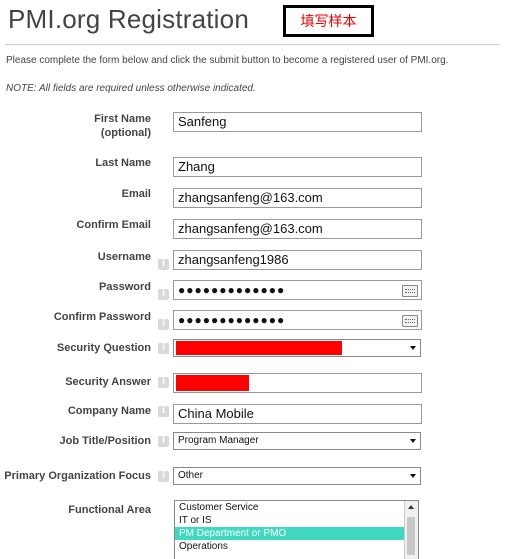 The width and height of the screenshot is (518, 559). I want to click on last-name-input: Zhang, so click(297, 167).